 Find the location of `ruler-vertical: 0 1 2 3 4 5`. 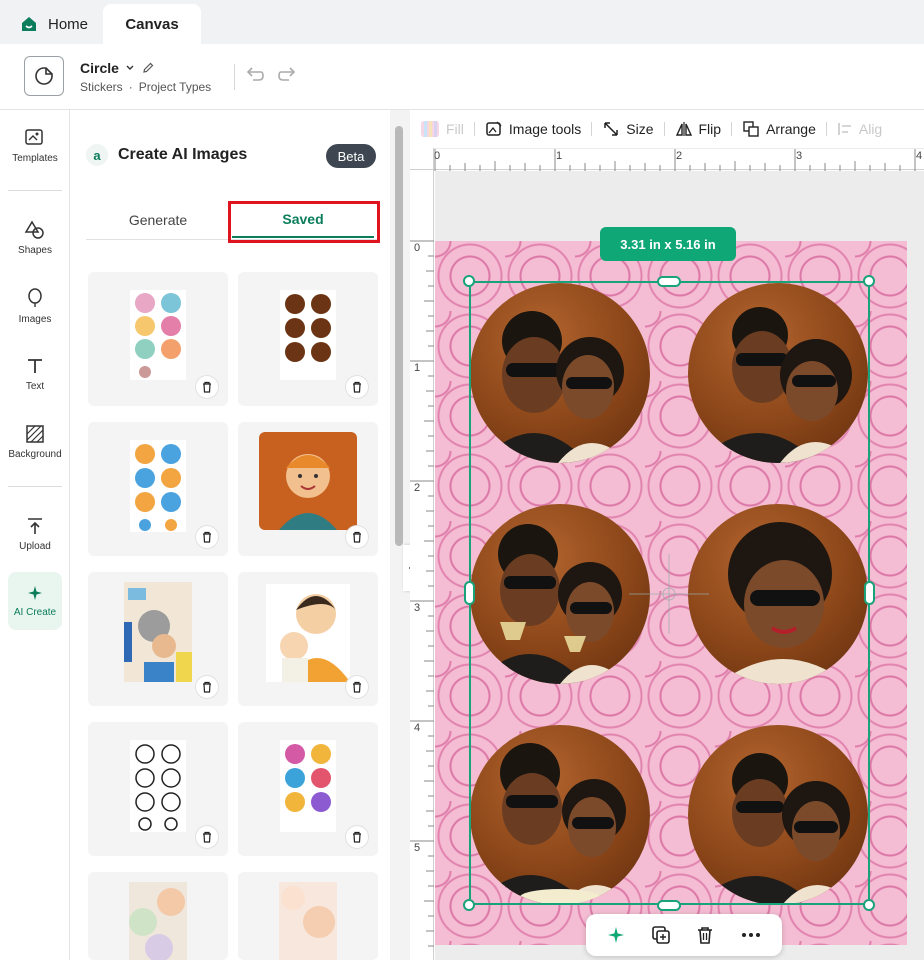

ruler-vertical: 0 1 2 3 4 5 is located at coordinates (422, 565).